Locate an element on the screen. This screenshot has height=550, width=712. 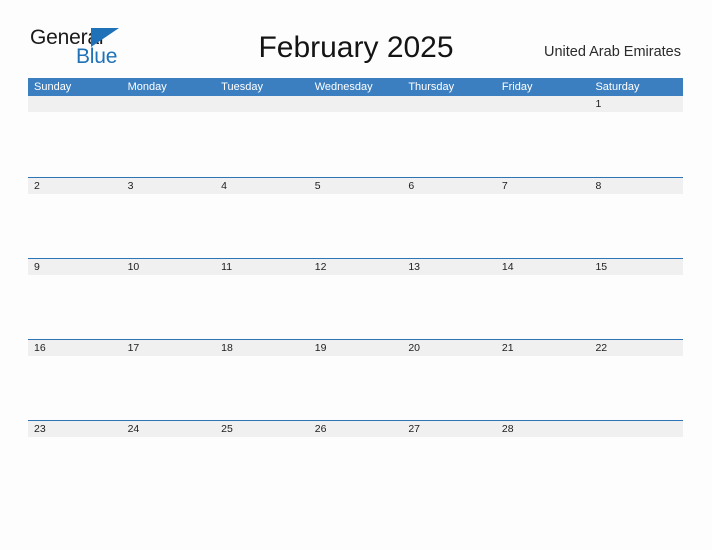
week-row: 23 24 25 26 27 28 is located at coordinates (355, 460).